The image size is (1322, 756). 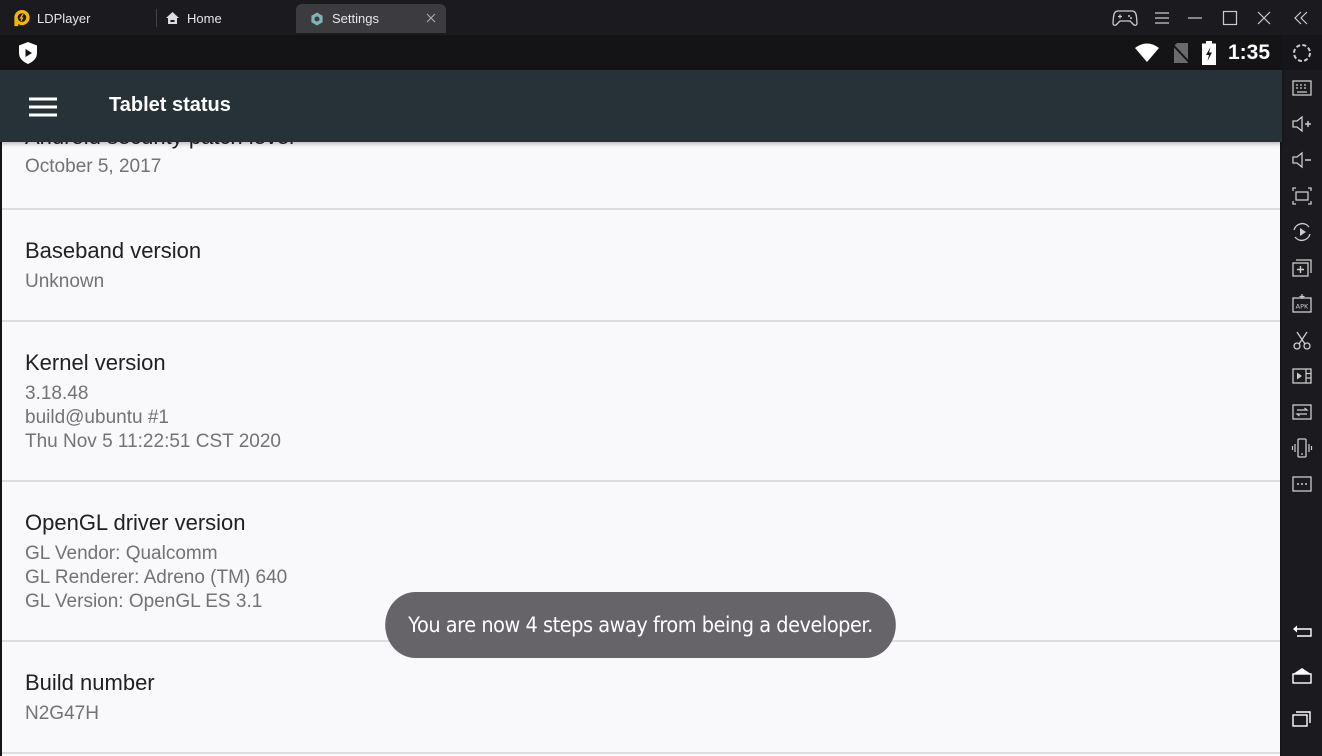 What do you see at coordinates (1302, 340) in the screenshot?
I see `screenshot-scissors-icon` at bounding box center [1302, 340].